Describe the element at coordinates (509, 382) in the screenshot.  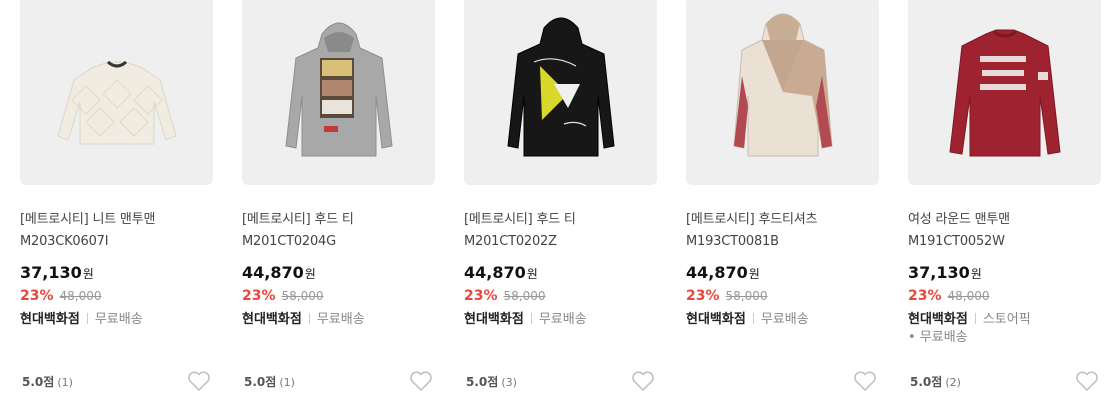
I see `review-count: (3)` at that location.